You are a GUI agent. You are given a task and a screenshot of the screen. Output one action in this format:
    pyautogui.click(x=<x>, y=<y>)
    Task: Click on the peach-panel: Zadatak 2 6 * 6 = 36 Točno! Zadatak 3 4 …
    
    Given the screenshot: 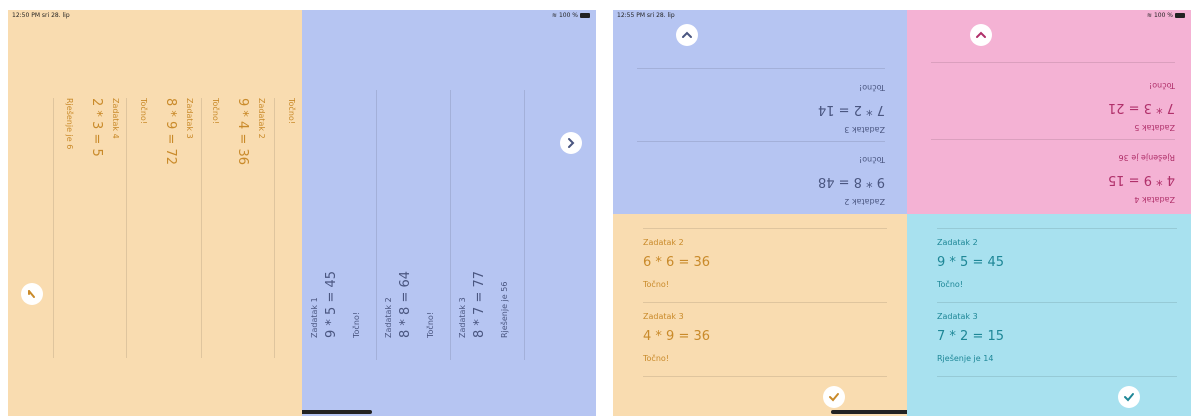 What is the action you would take?
    pyautogui.click(x=760, y=315)
    